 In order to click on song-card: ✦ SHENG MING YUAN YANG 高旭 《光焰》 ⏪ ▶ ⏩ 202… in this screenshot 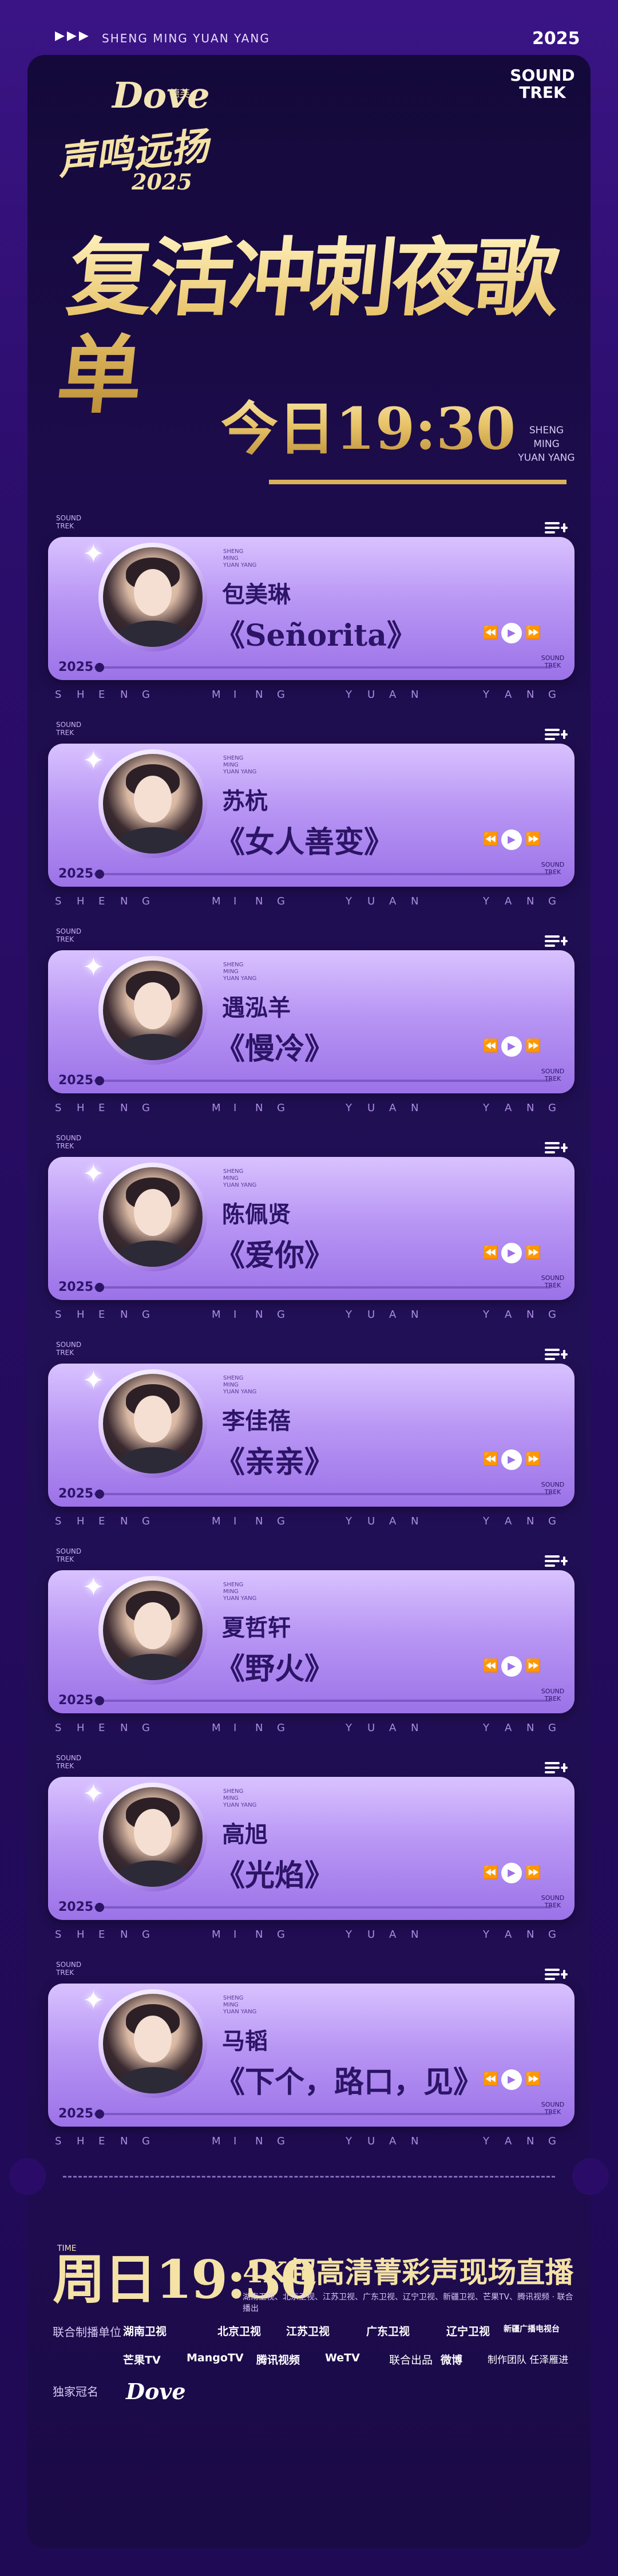, I will do `click(311, 1848)`.